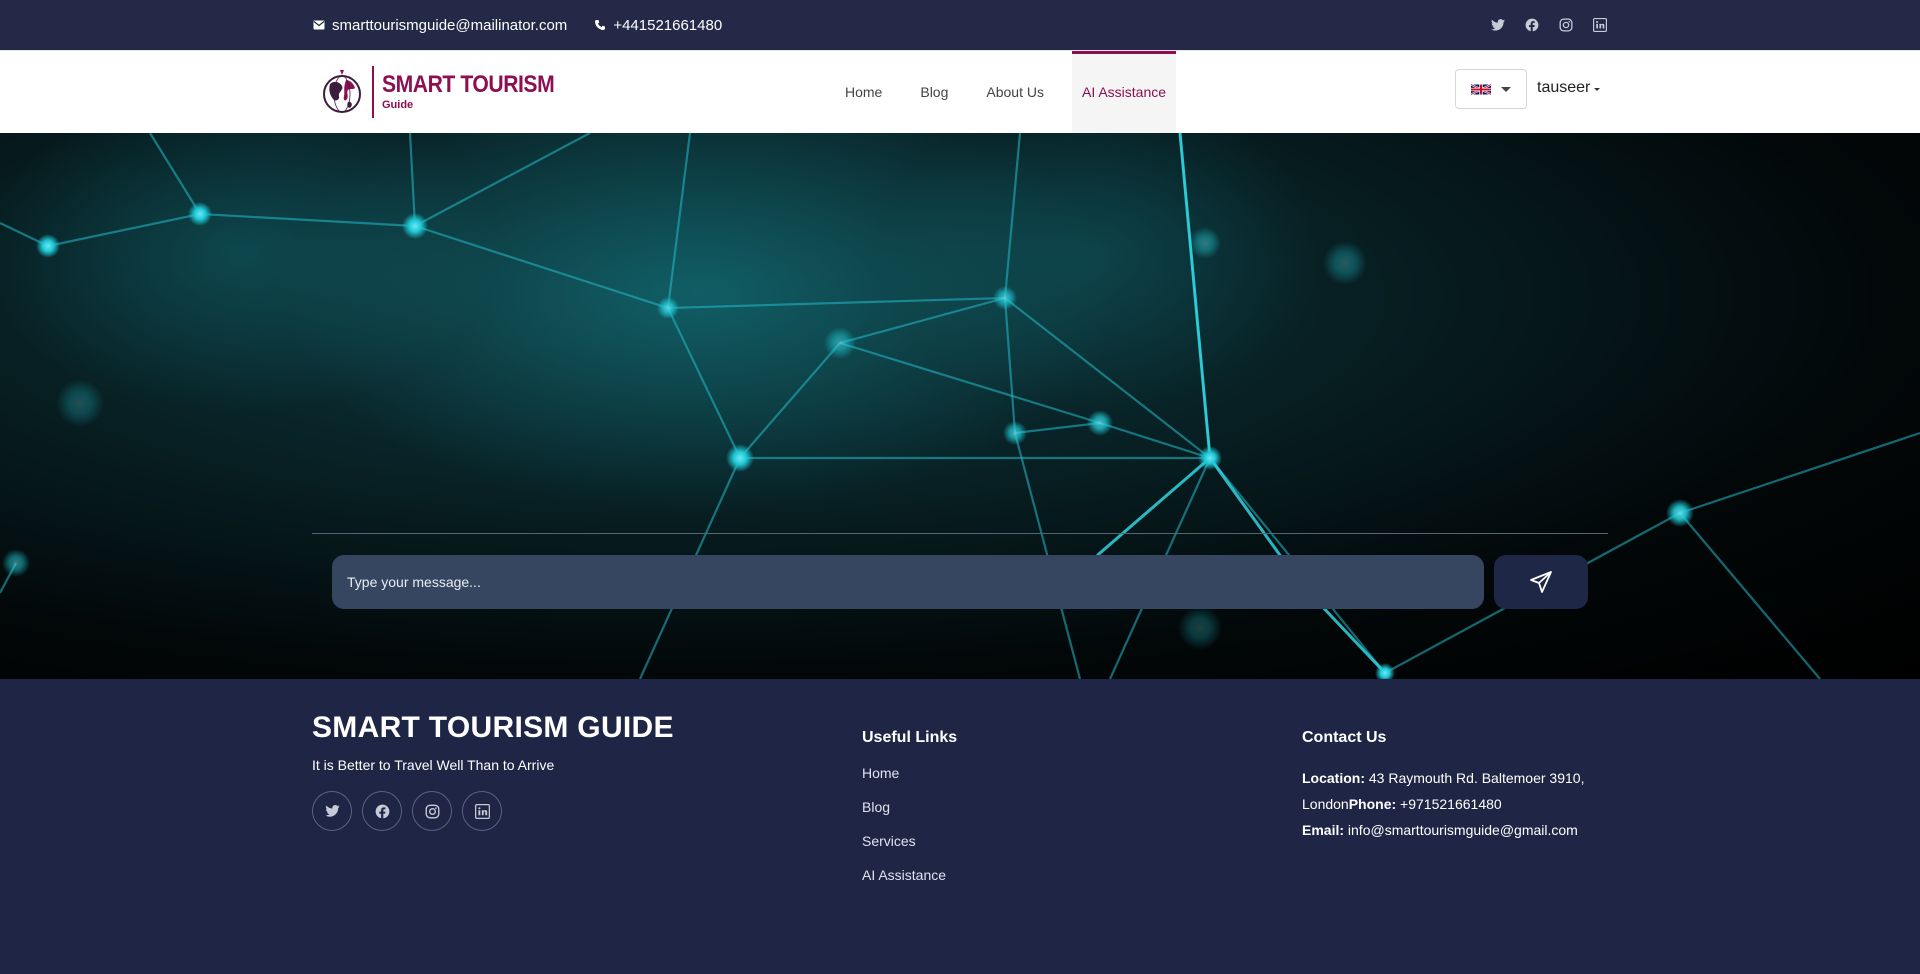 This screenshot has height=974, width=1920. Describe the element at coordinates (863, 92) in the screenshot. I see `nav-home: Home` at that location.